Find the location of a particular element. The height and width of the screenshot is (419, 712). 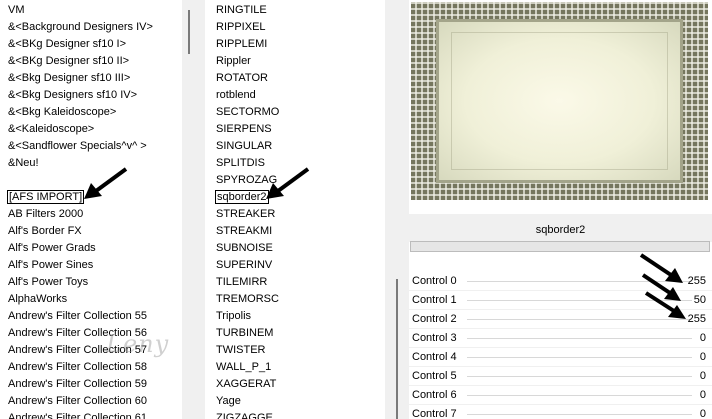

filter-item-label: Yage is located at coordinates (228, 401).